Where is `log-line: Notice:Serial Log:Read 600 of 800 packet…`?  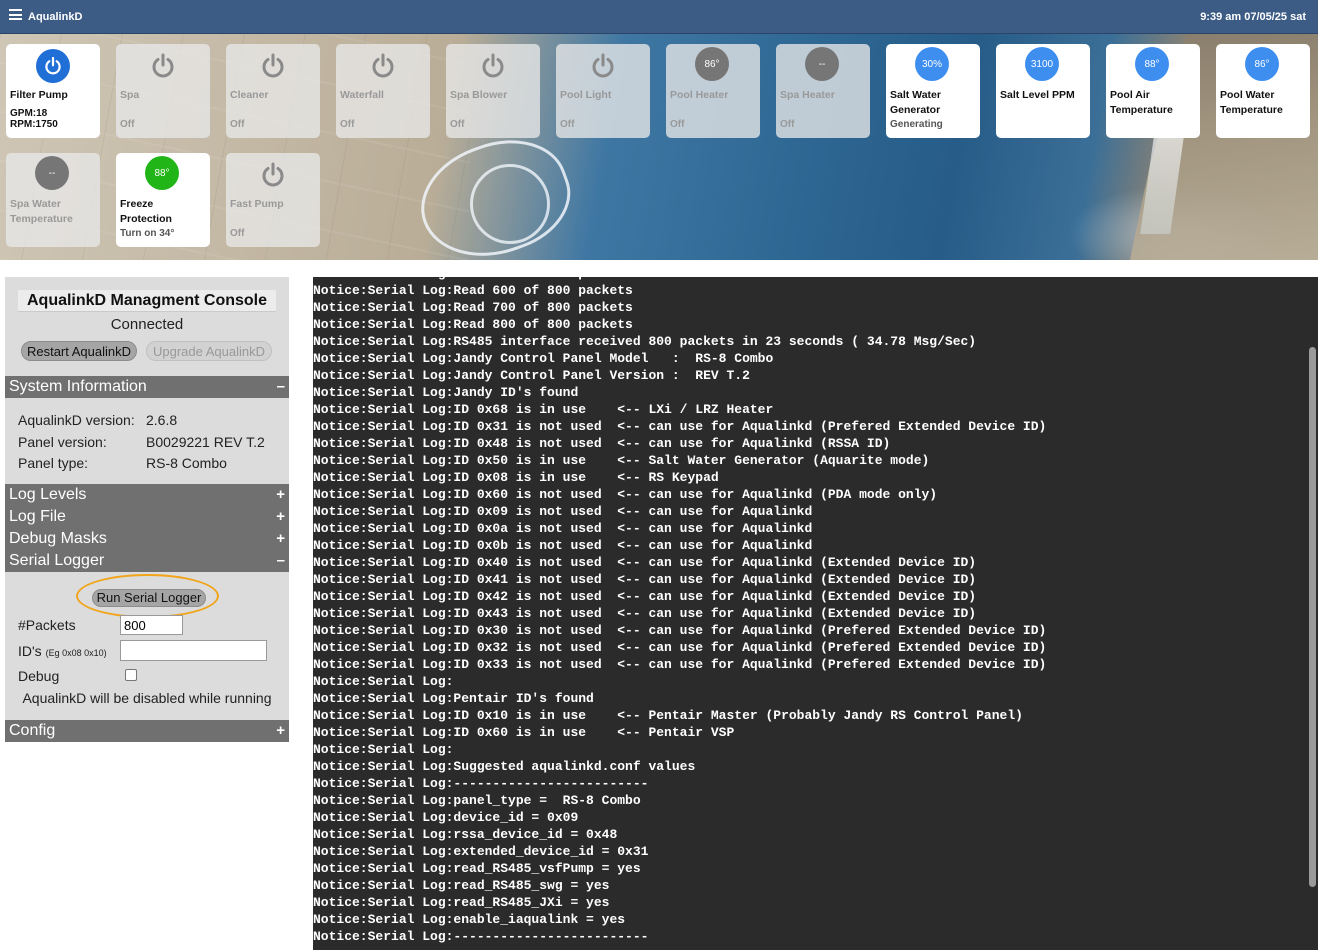
log-line: Notice:Serial Log:Read 600 of 800 packet… is located at coordinates (473, 290).